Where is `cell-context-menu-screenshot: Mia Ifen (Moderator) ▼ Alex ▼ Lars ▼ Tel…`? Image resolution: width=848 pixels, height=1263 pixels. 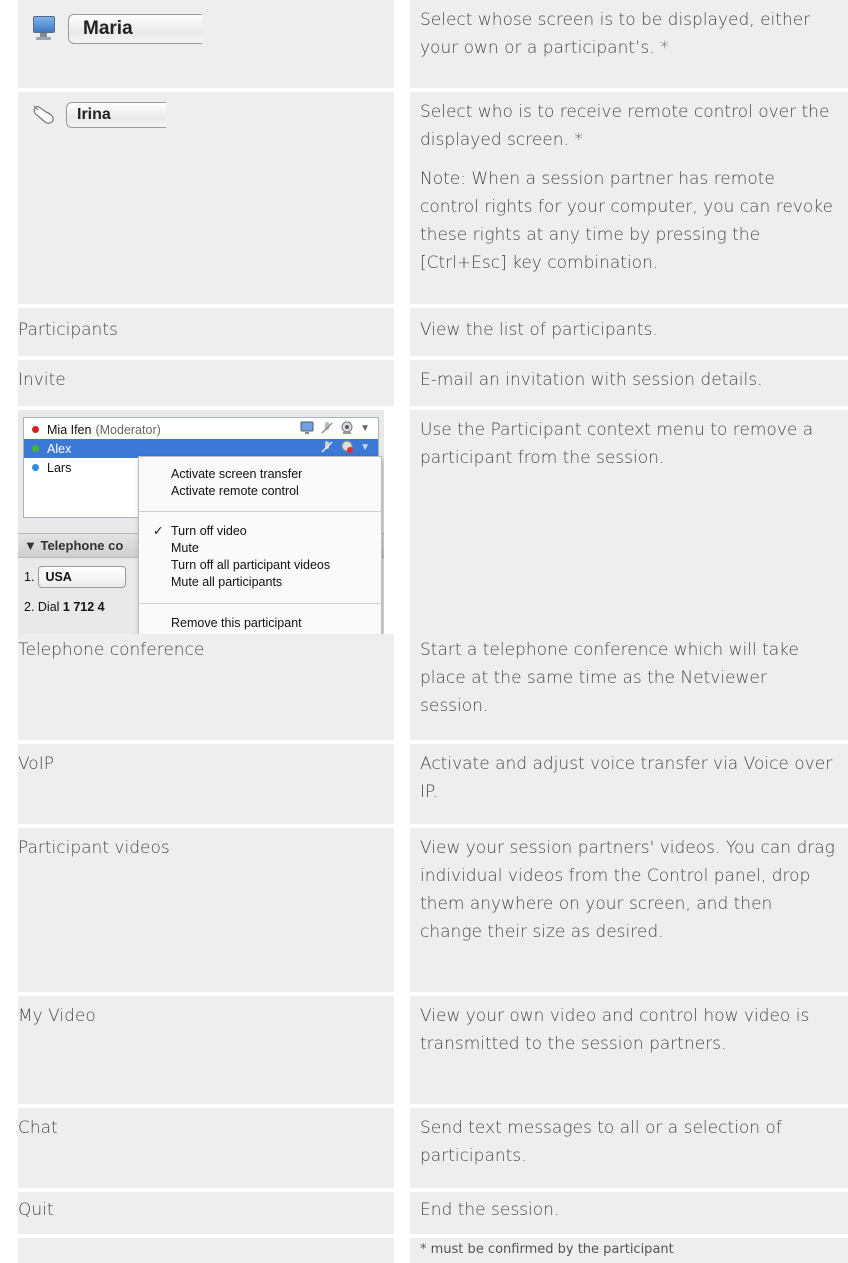
cell-context-menu-screenshot: Mia Ifen (Moderator) ▼ Alex ▼ Lars ▼ Tel… is located at coordinates (206, 522).